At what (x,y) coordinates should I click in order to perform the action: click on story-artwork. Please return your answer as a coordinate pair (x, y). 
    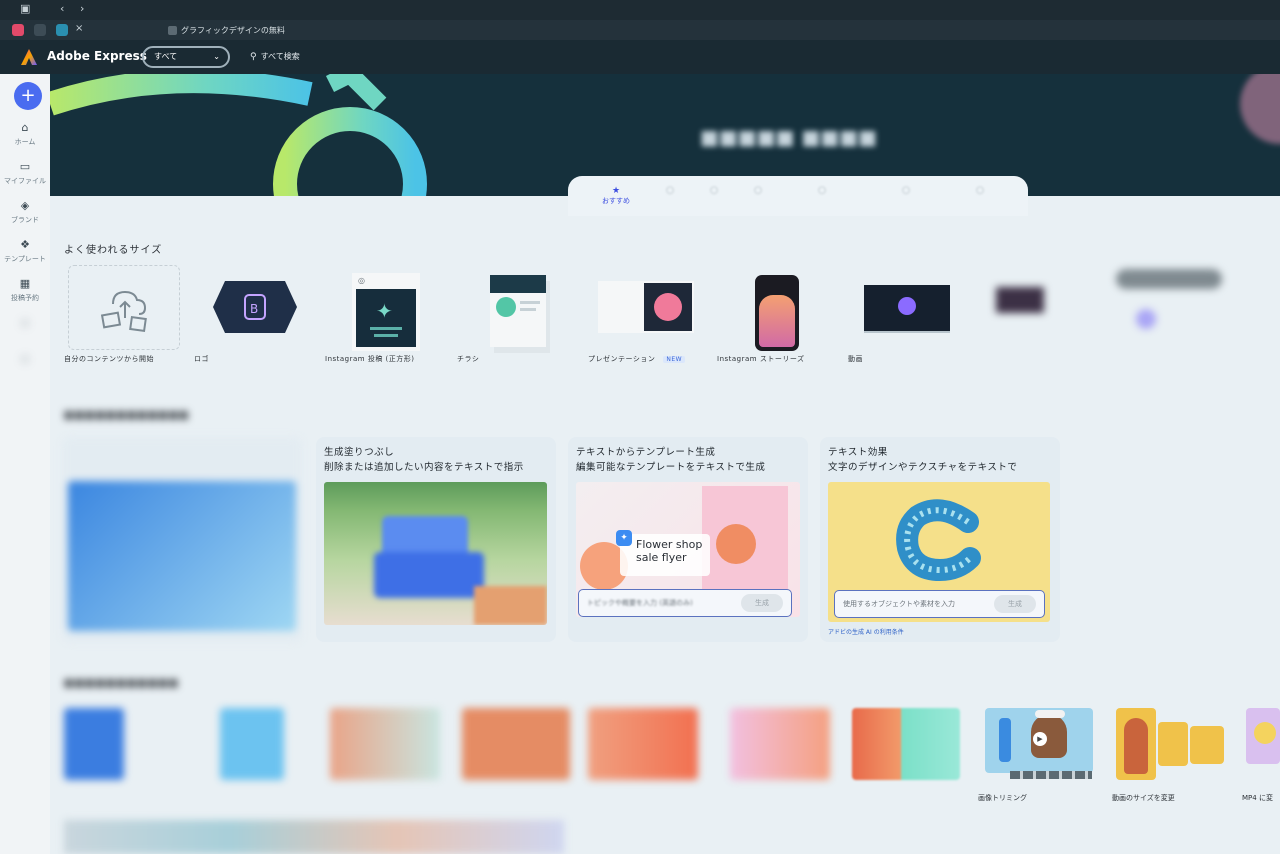
    Looking at the image, I should click on (777, 321).